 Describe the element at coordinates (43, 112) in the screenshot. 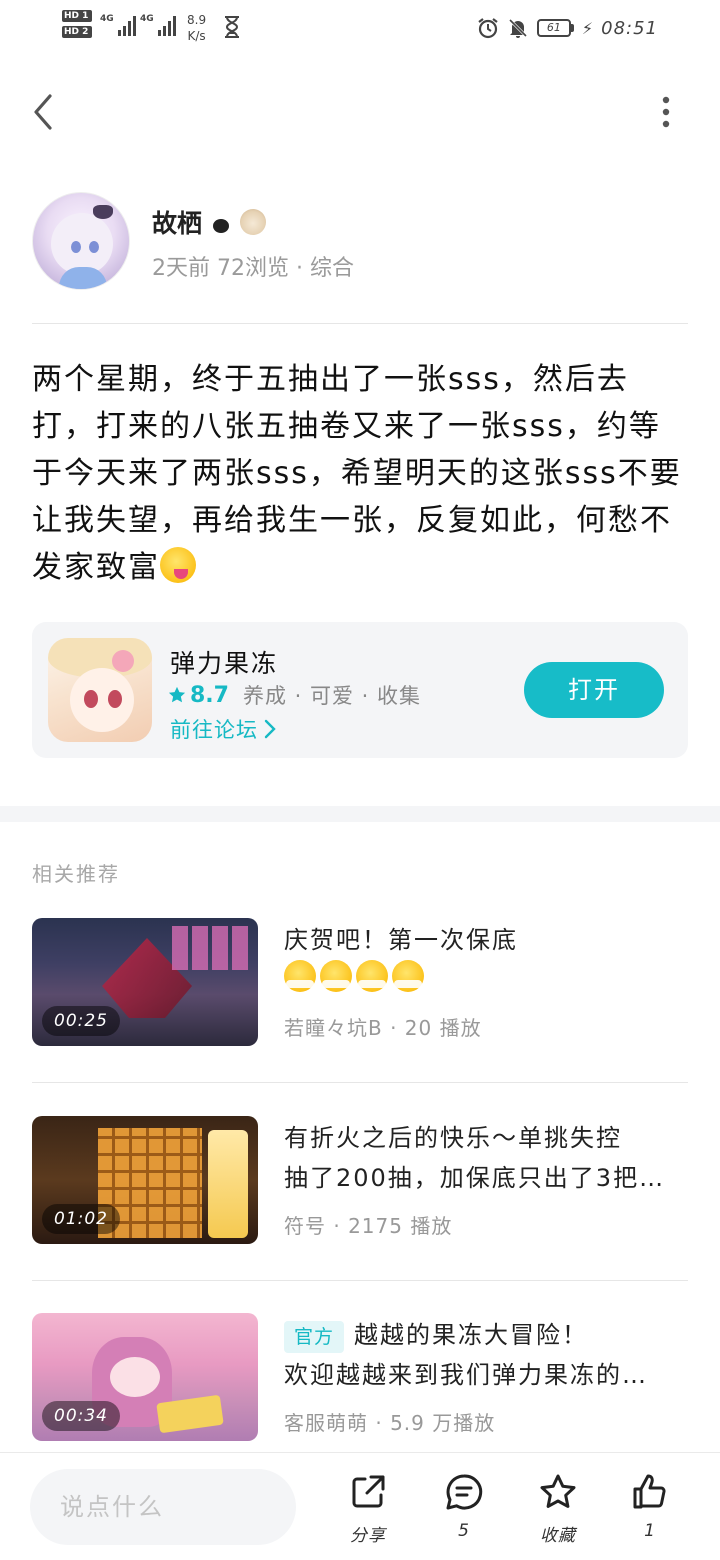

I see `chevron-left-icon` at that location.